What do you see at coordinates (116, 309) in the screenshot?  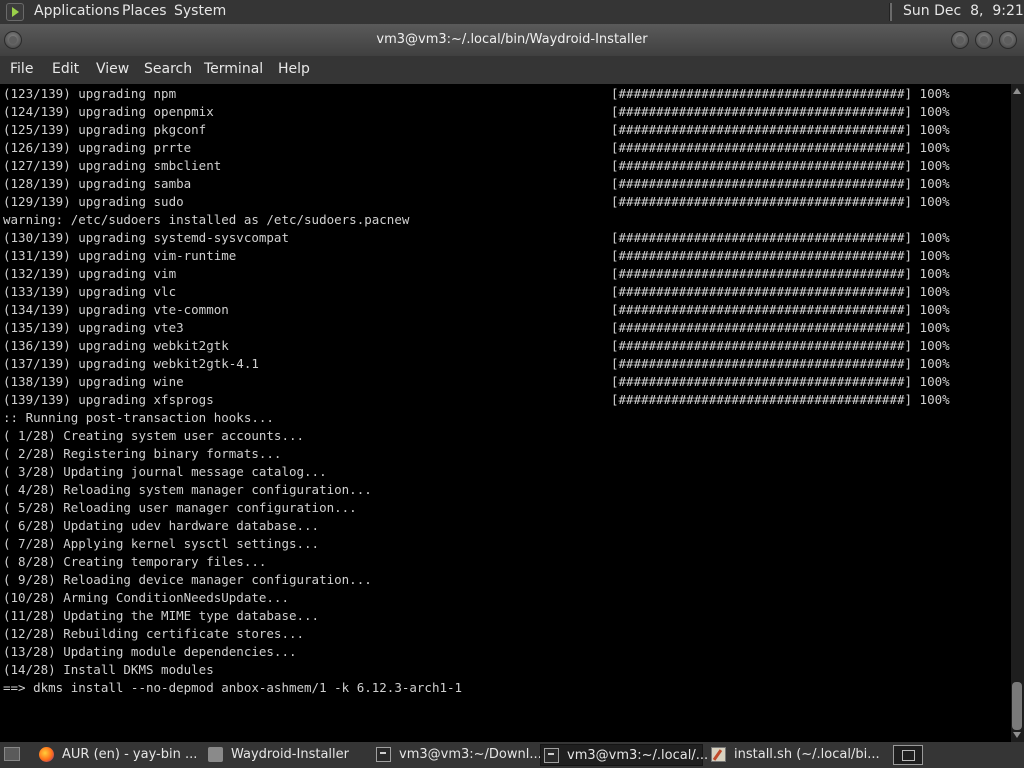 I see `terminal-line: (134/139) upgrading vte-common` at bounding box center [116, 309].